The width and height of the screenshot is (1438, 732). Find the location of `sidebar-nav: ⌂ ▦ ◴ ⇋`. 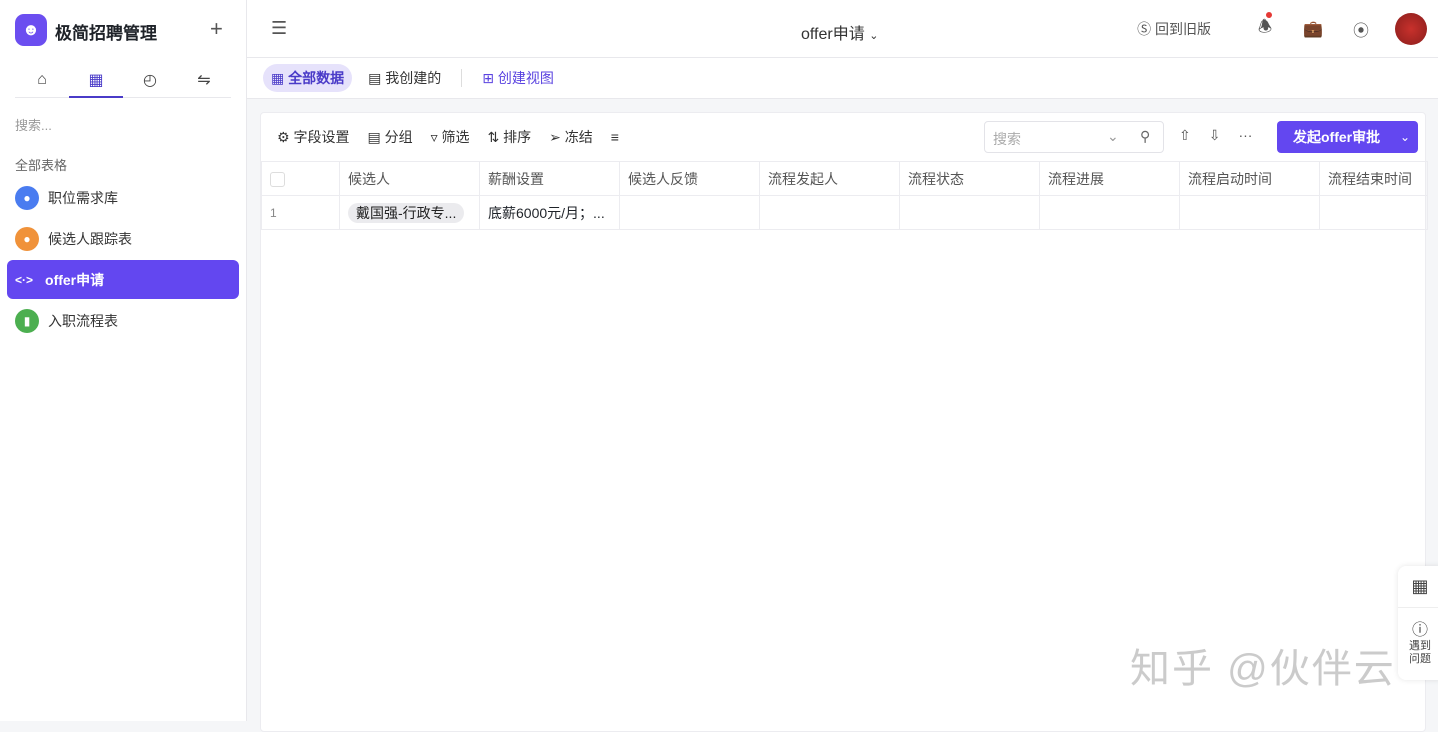

sidebar-nav: ⌂ ▦ ◴ ⇋ is located at coordinates (123, 80).